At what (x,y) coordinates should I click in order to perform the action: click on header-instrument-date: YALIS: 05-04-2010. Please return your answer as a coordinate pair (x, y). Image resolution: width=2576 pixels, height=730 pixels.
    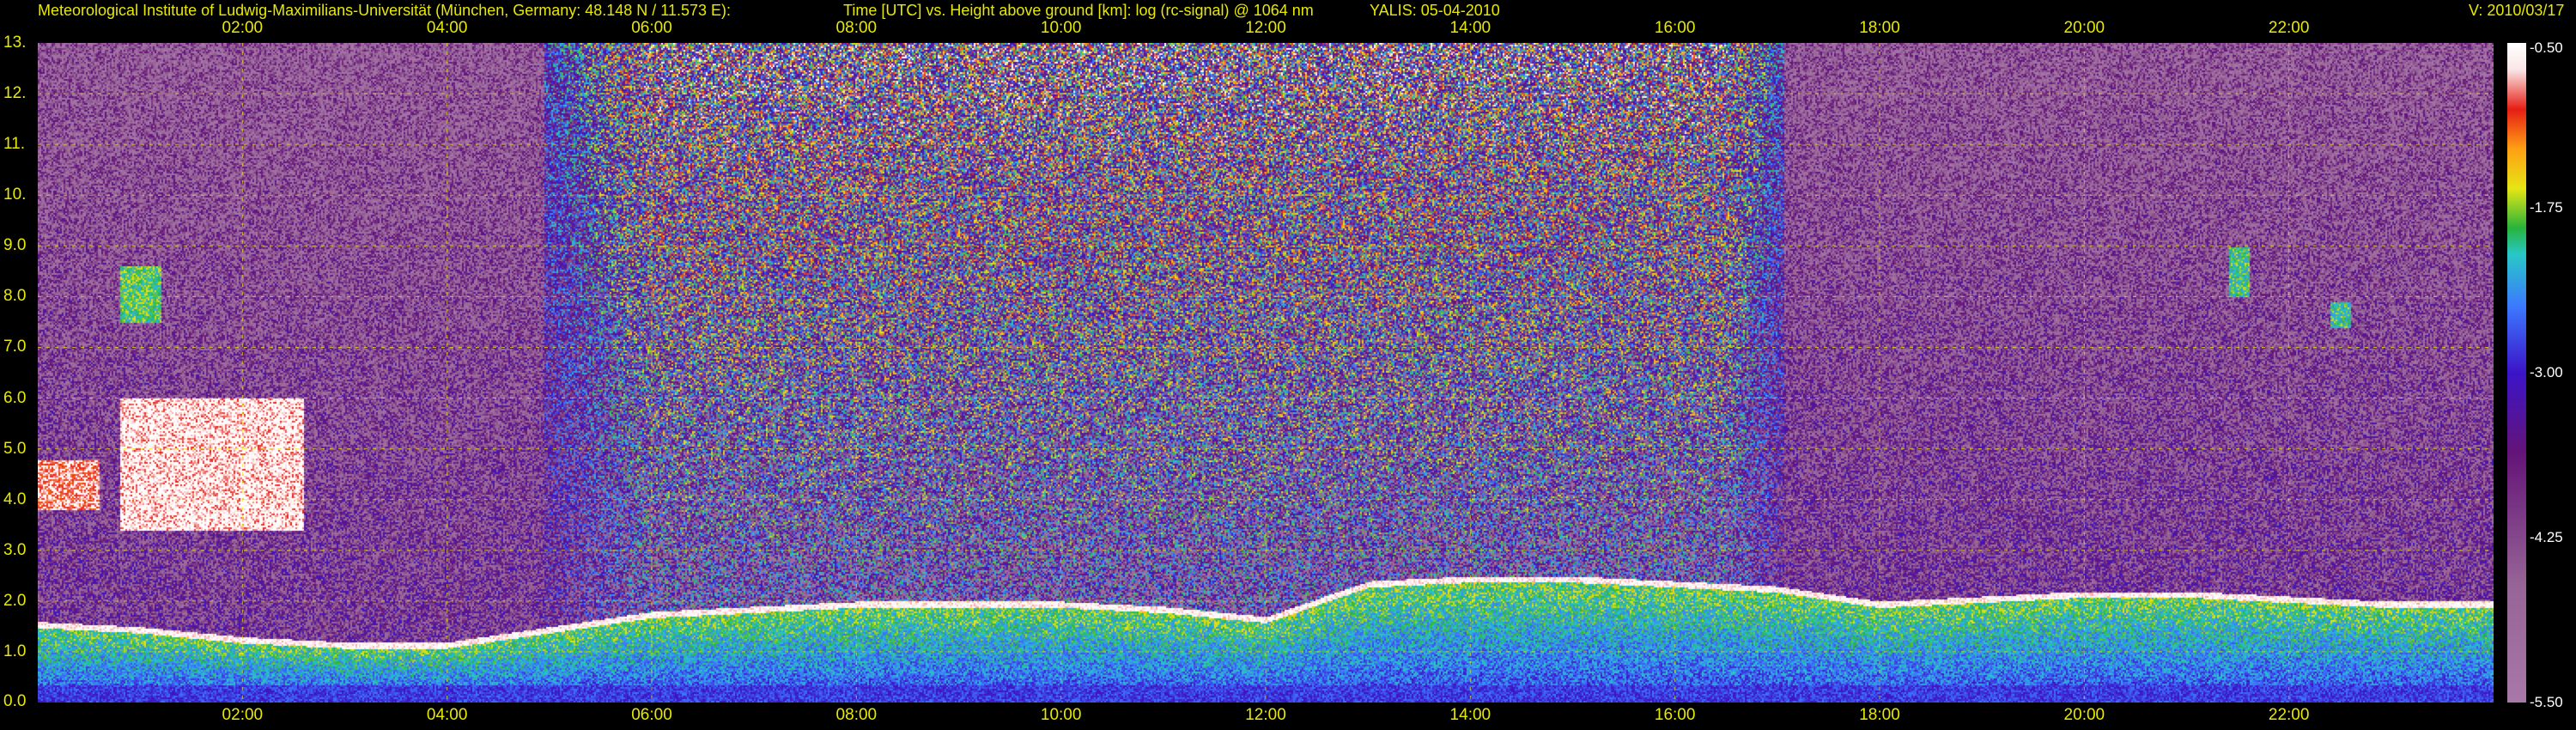
    Looking at the image, I should click on (1435, 10).